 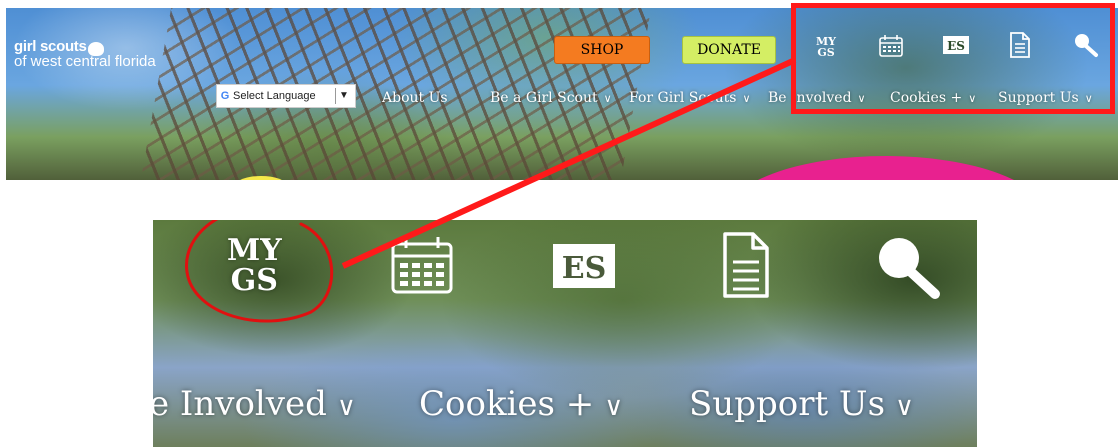 I want to click on nav-label: e Involved, so click(x=240, y=404).